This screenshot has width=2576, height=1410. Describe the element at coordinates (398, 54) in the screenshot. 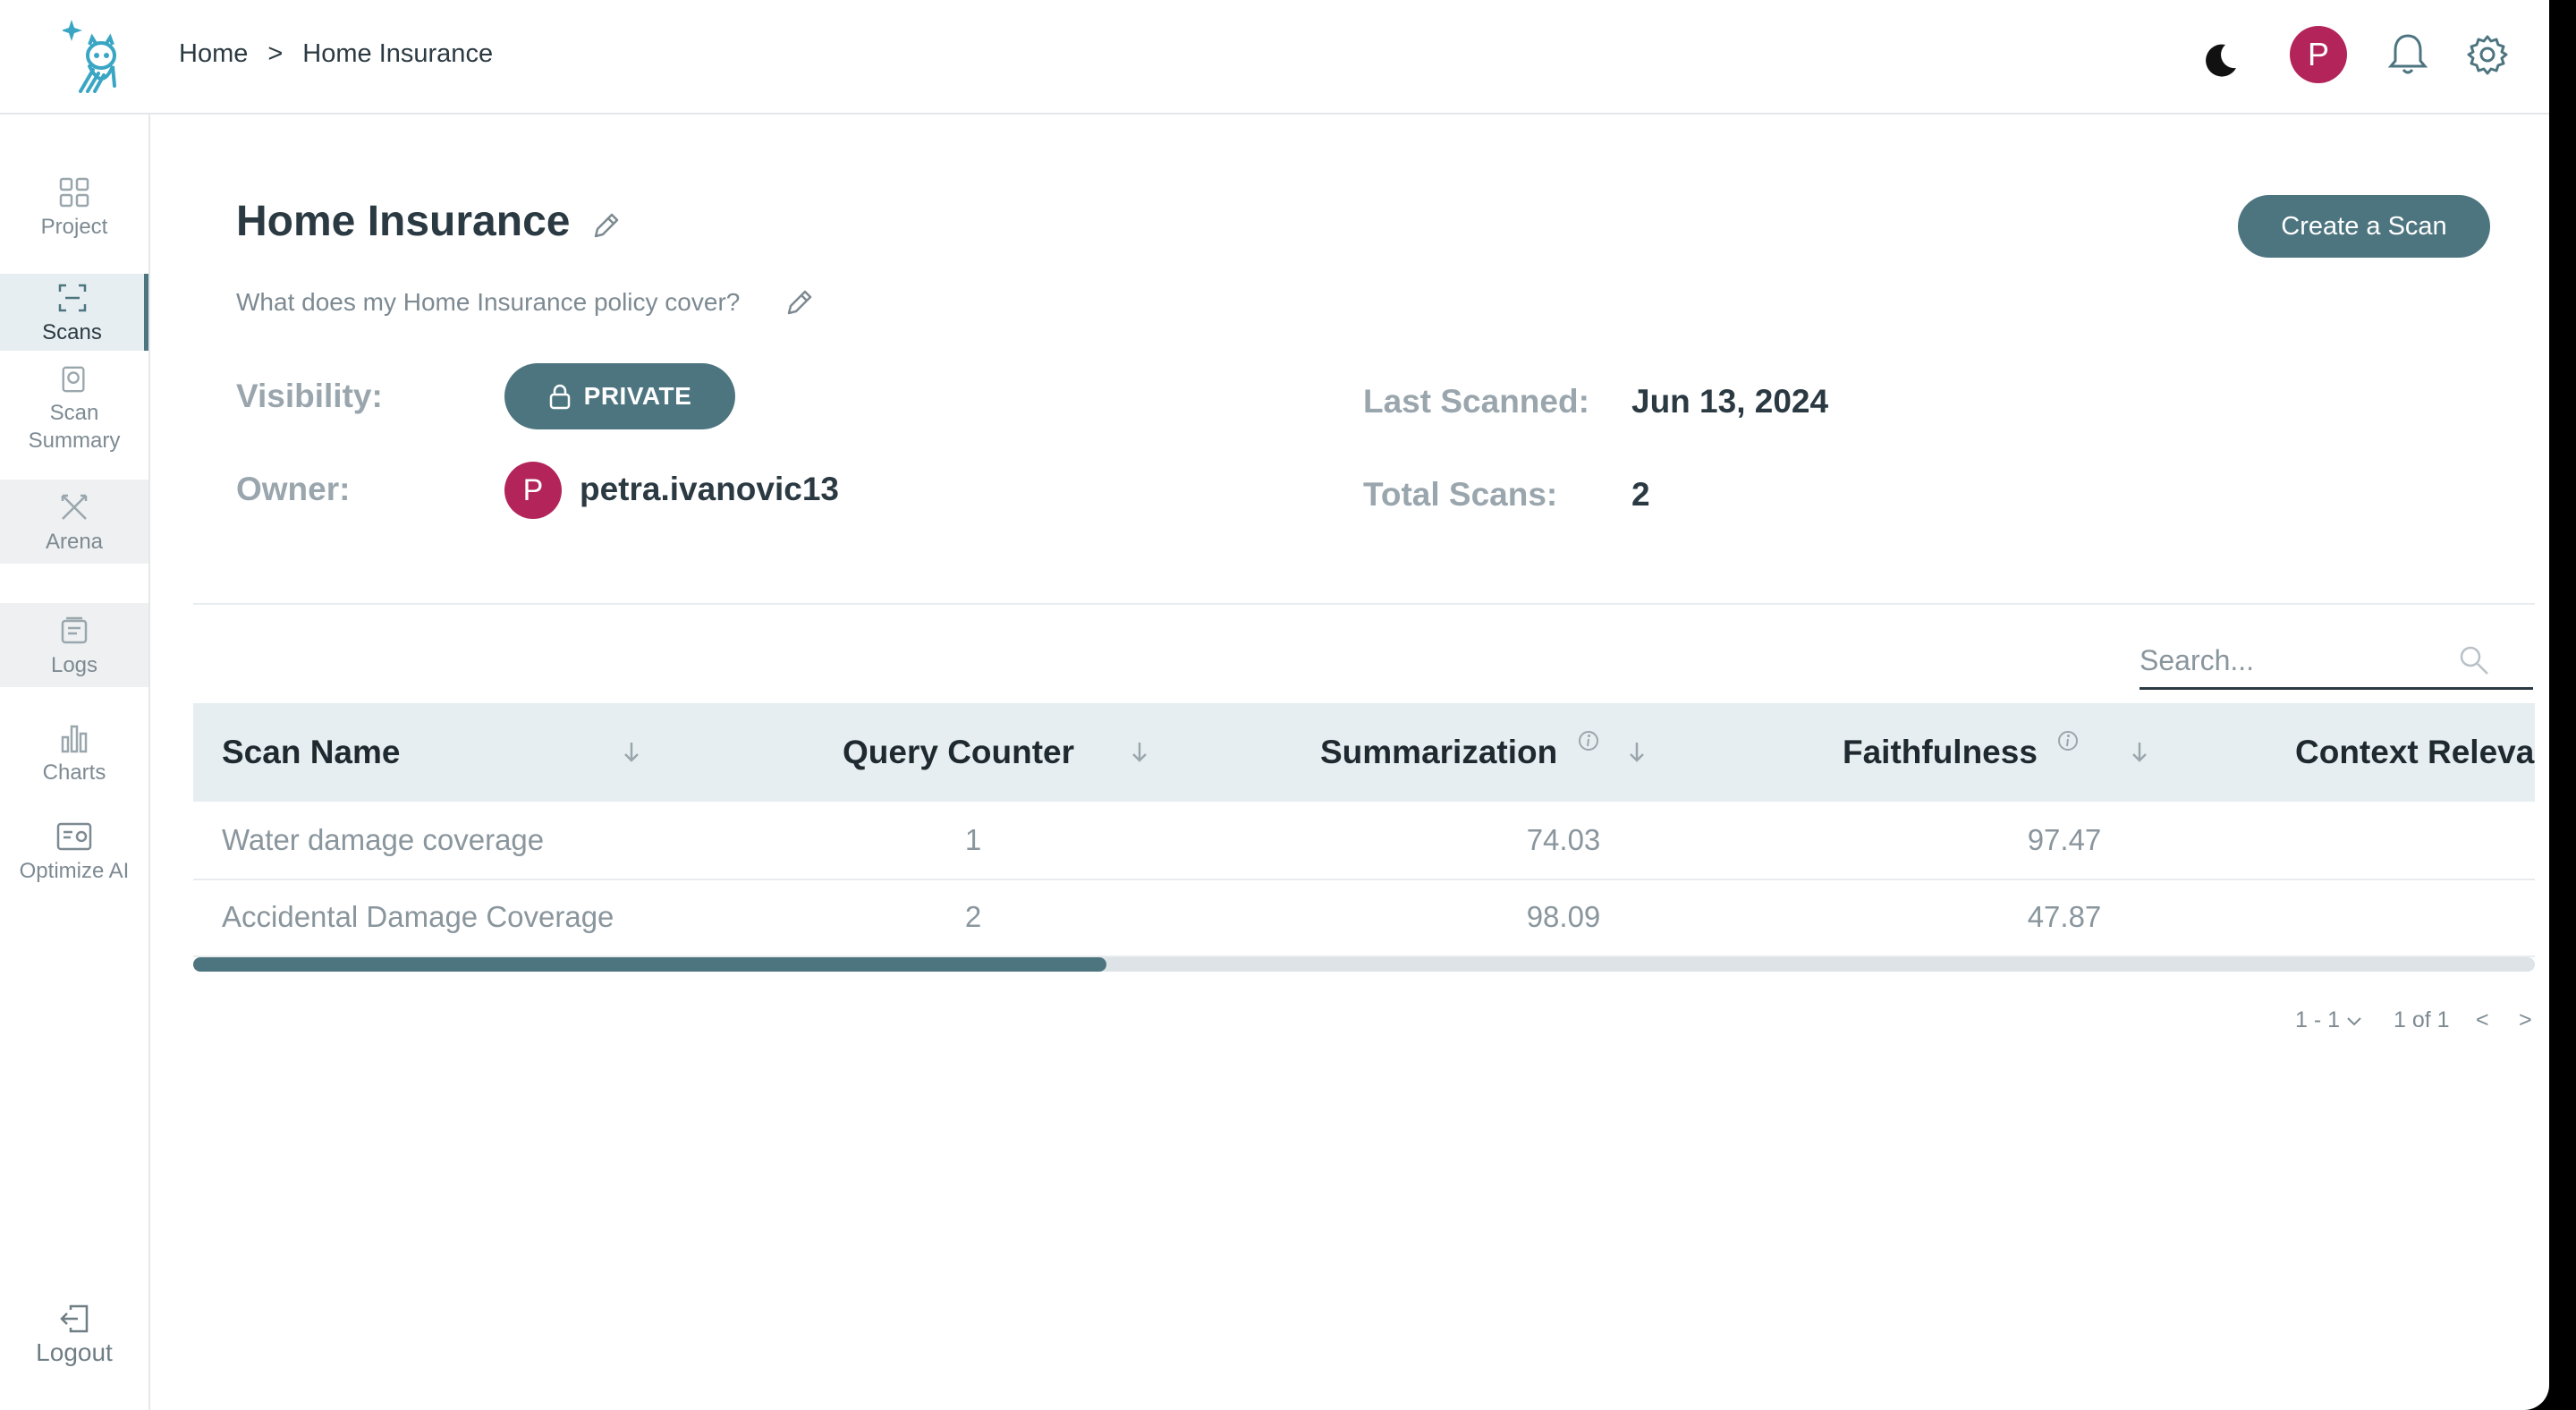

I see `breadcrumb-current: Home Insurance` at that location.